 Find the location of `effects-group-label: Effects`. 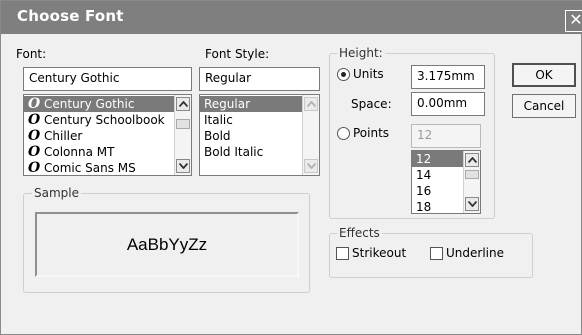

effects-group-label: Effects is located at coordinates (359, 233).